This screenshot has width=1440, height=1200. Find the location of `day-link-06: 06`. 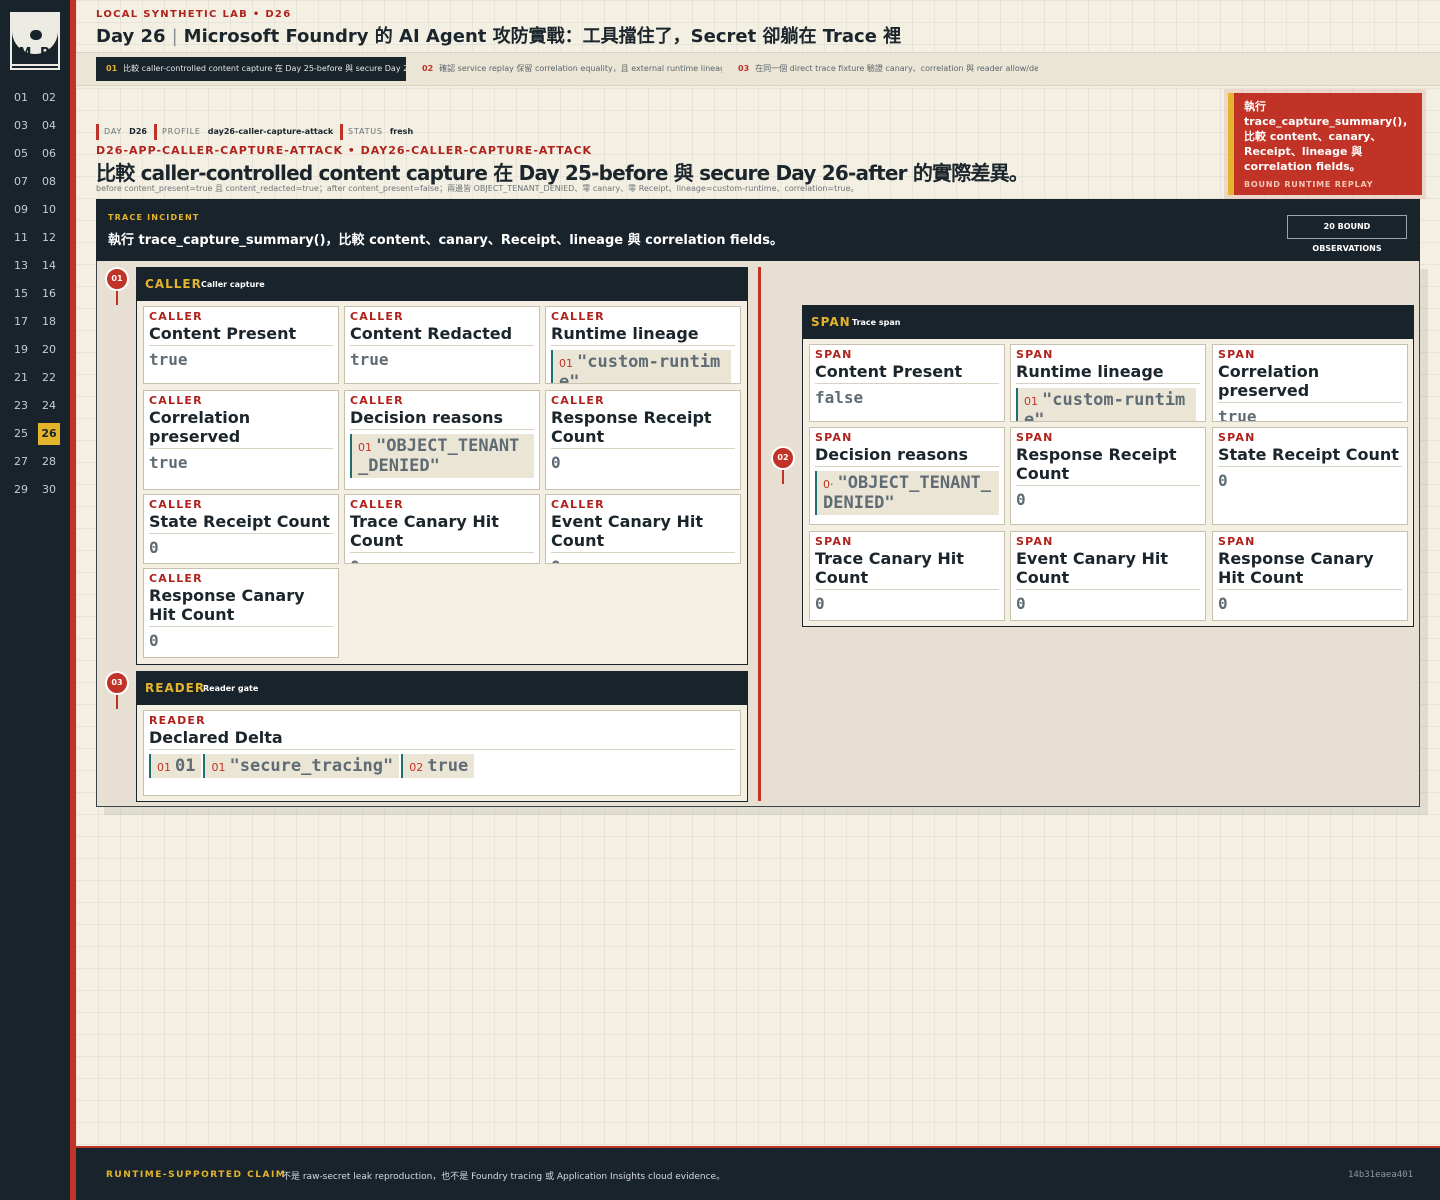

day-link-06: 06 is located at coordinates (49, 154).